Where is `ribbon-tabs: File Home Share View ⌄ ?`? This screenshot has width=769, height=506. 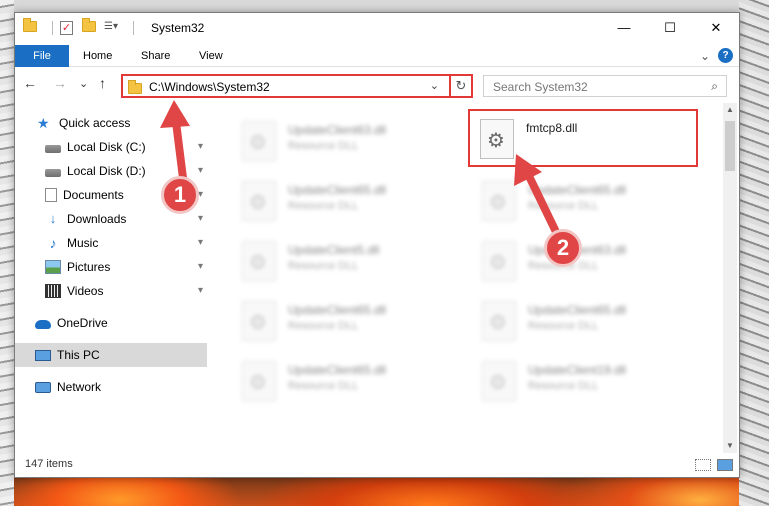
ribbon-tabs: File Home Share View ⌄ ? is located at coordinates (377, 56).